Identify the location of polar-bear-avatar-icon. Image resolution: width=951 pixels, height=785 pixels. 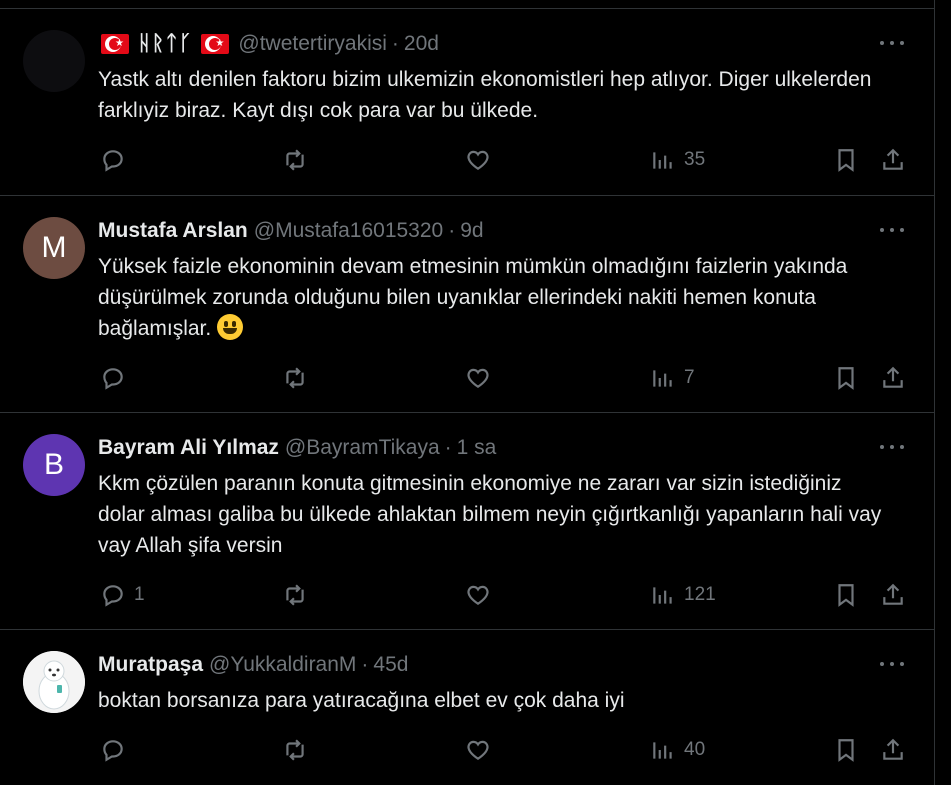
(54, 682).